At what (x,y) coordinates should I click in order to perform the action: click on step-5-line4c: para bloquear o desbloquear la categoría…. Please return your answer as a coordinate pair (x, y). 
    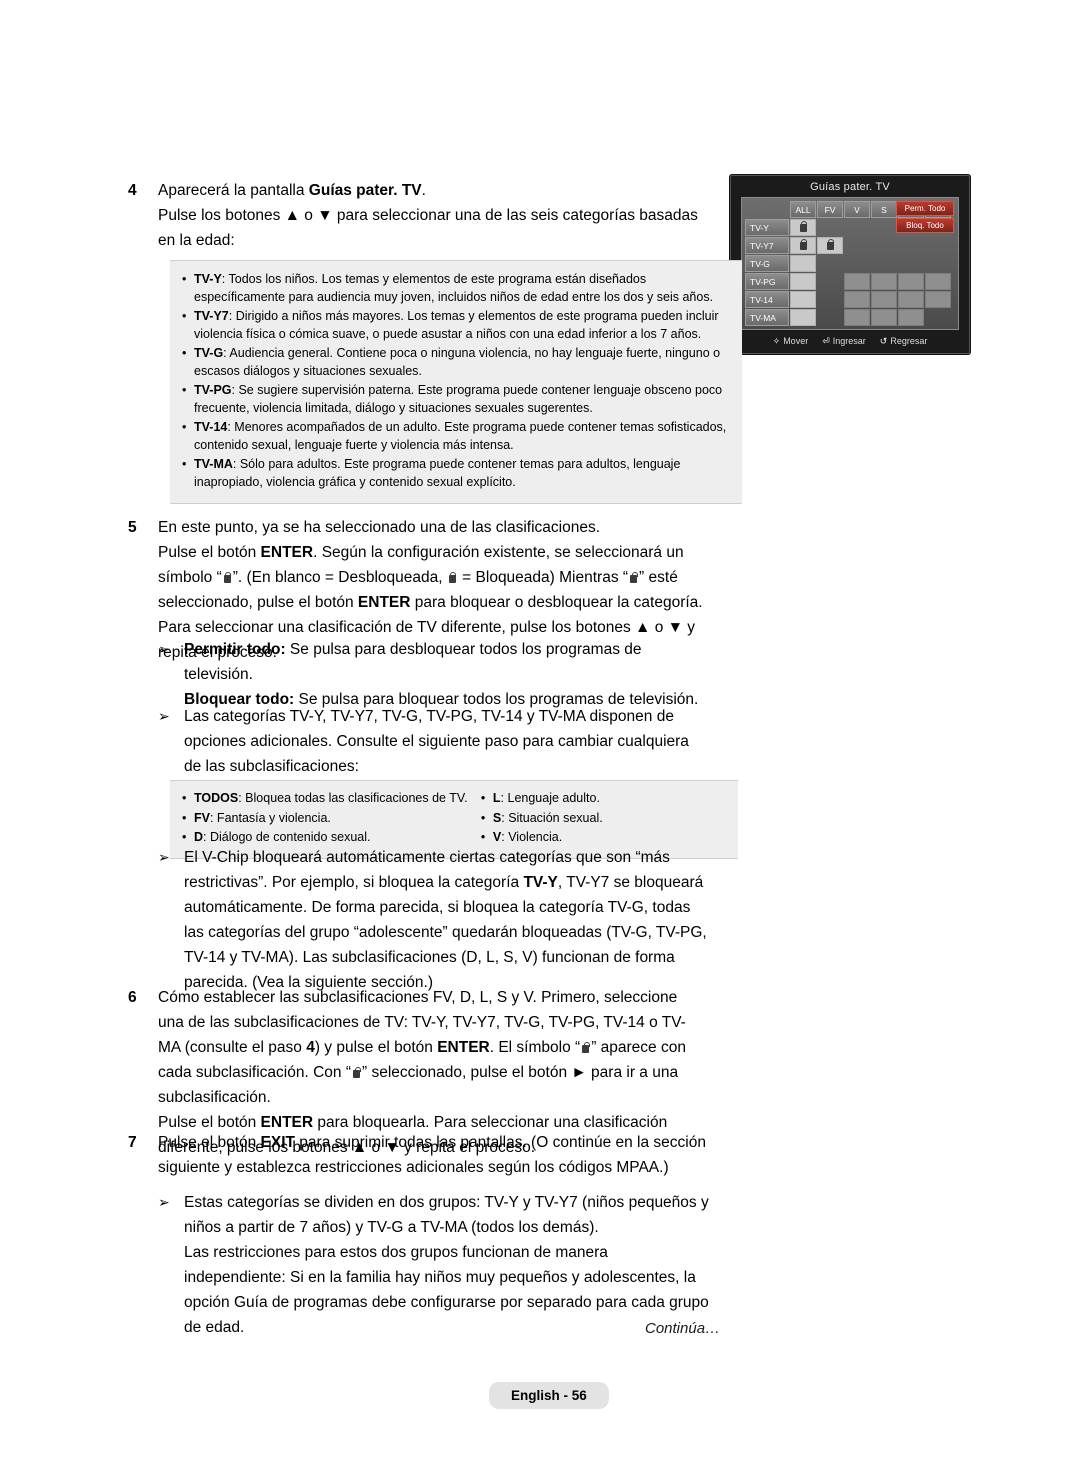
    Looking at the image, I should click on (556, 602).